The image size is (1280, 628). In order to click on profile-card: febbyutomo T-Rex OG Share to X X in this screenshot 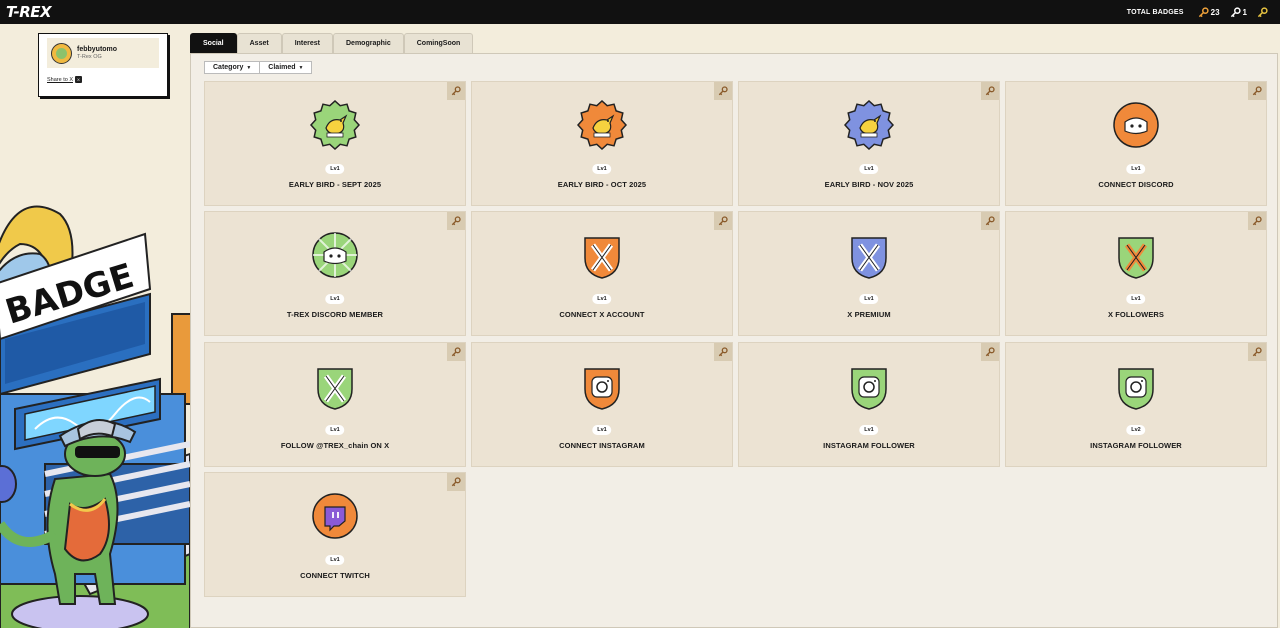, I will do `click(103, 65)`.